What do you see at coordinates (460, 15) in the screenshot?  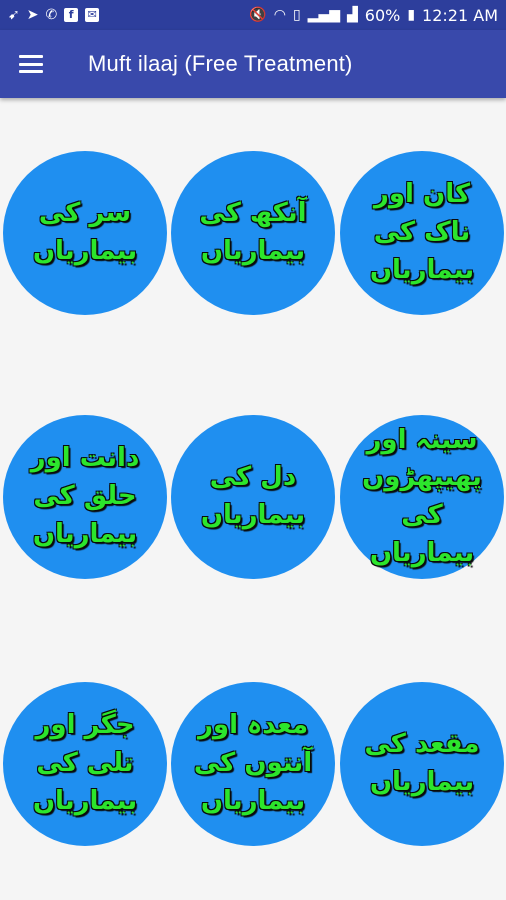 I see `clock: 12:21 AM` at bounding box center [460, 15].